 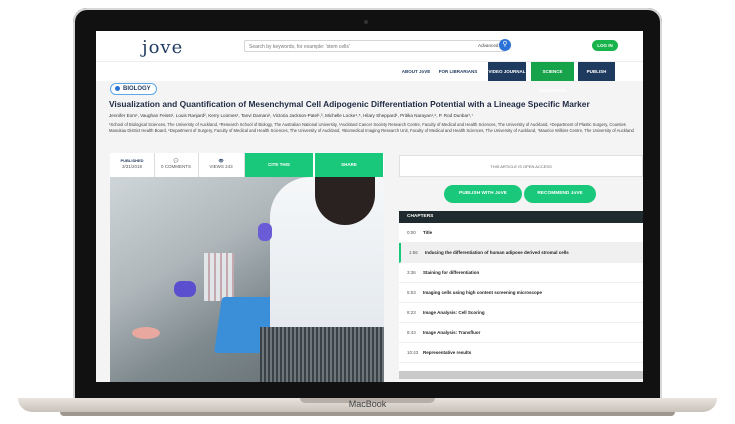 I want to click on login-button: LOG IN, so click(x=605, y=45).